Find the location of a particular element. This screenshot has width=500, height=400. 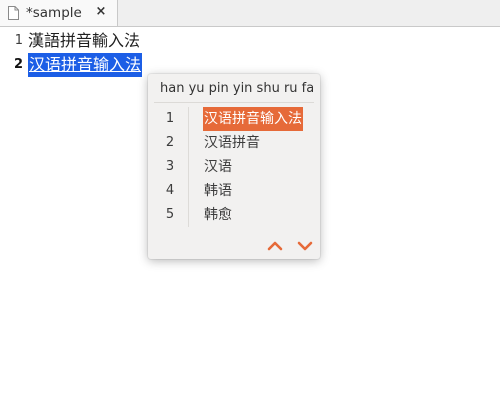

candidate-index: 1 is located at coordinates (170, 118).